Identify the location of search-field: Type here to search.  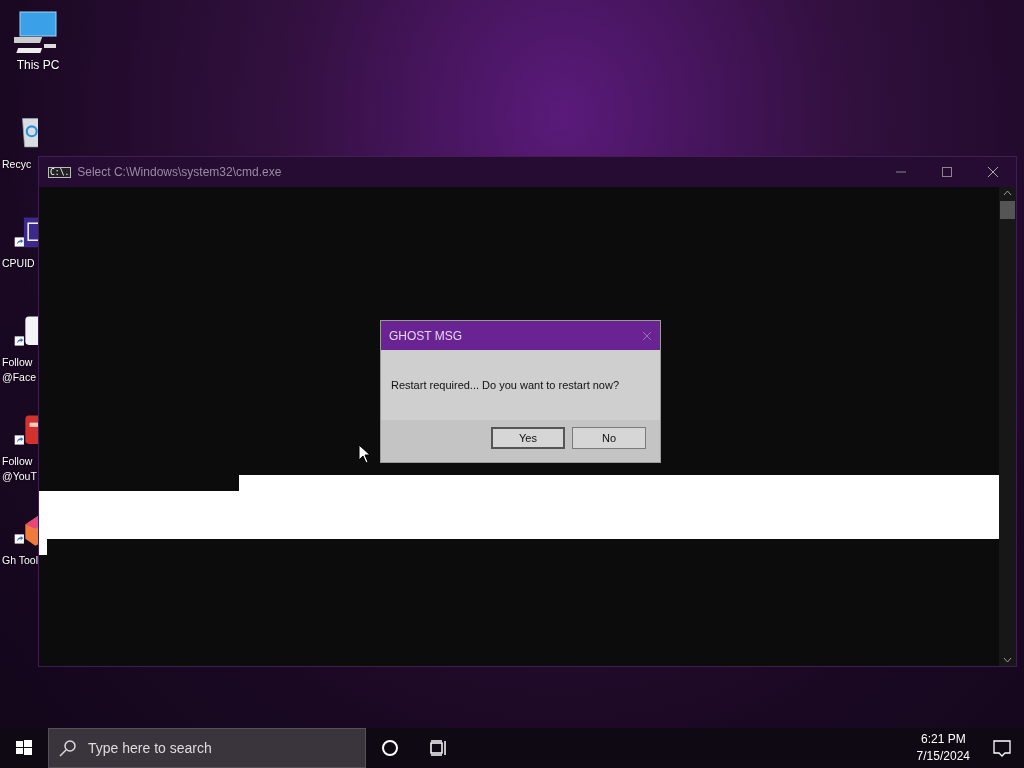
(207, 748).